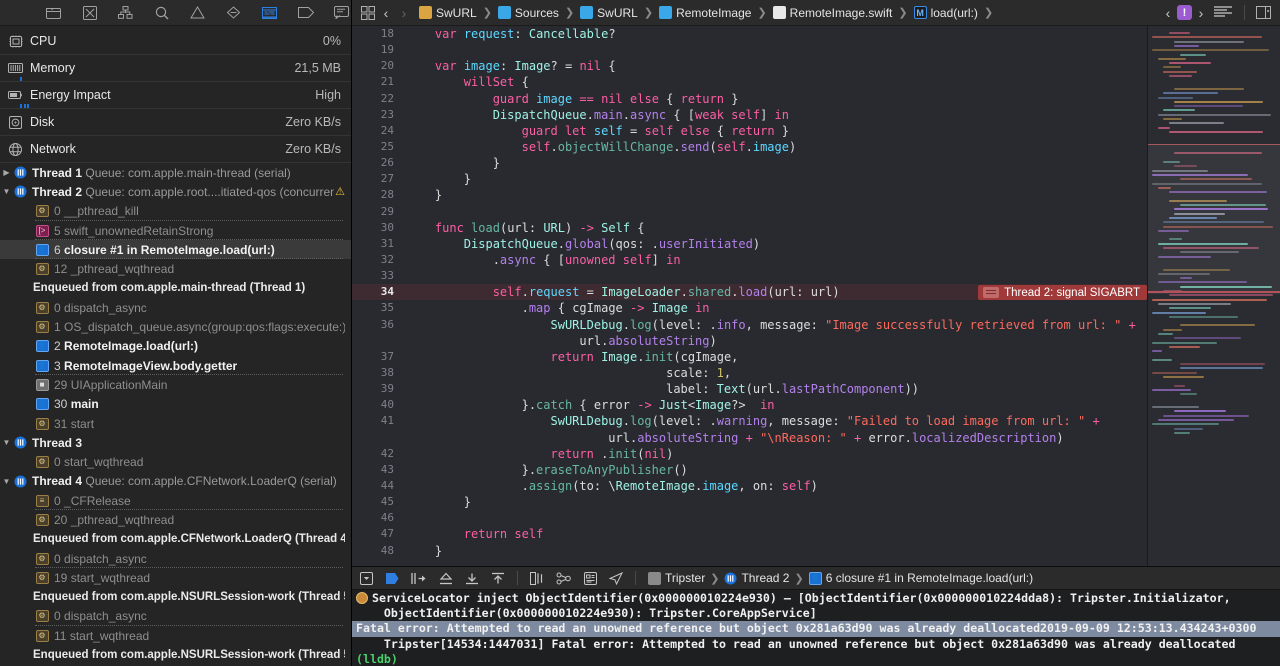 Image resolution: width=1280 pixels, height=666 pixels. I want to click on stack-frame-row: ⚙ 11 start_wqthread, so click(175, 635).